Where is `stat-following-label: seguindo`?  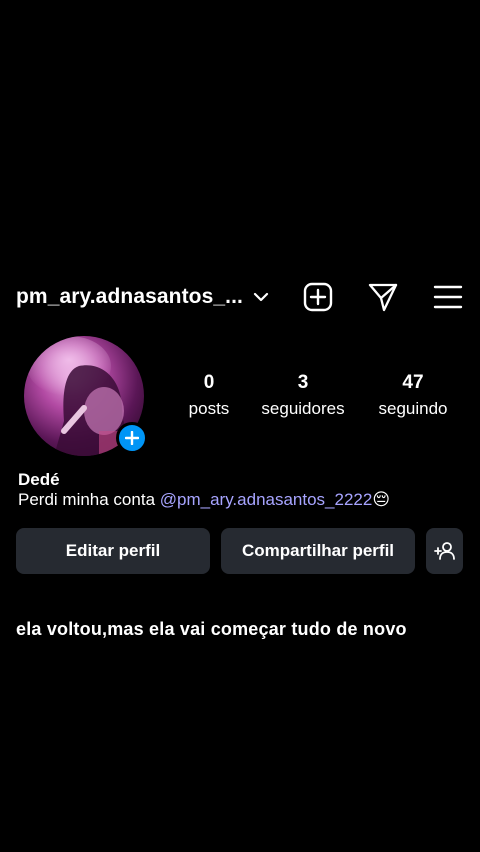
stat-following-label: seguindo is located at coordinates (413, 408).